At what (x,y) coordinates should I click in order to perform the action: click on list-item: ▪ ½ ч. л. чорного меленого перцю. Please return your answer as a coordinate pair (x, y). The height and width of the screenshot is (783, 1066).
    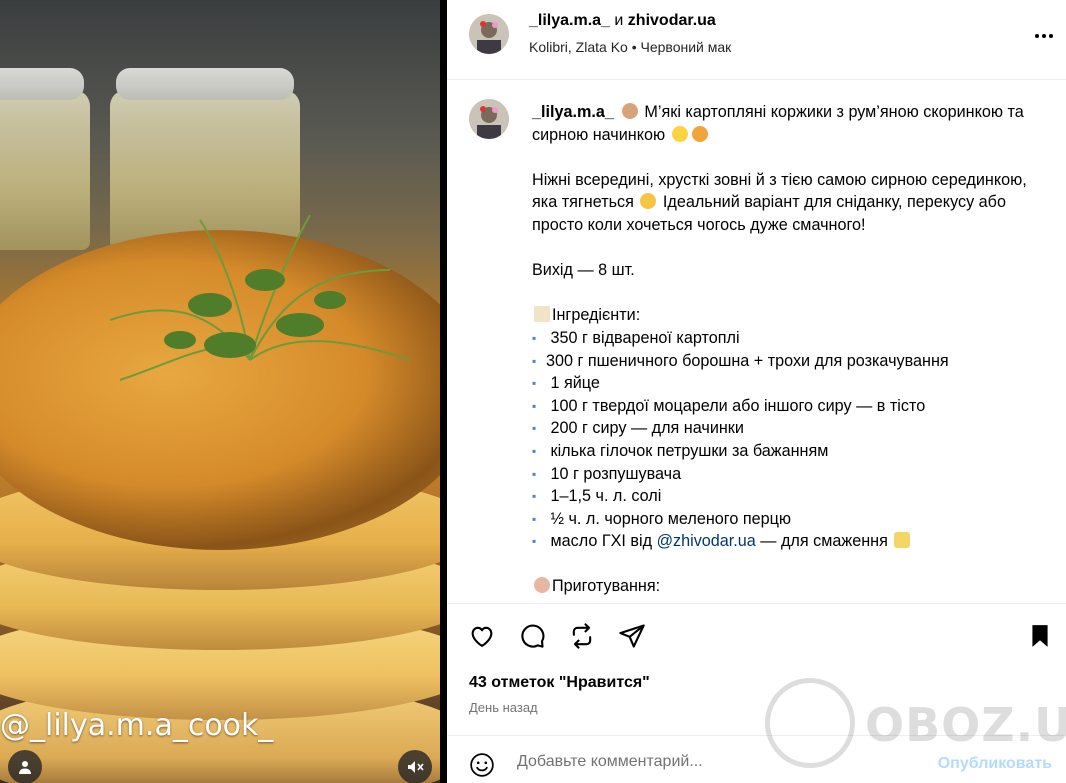
    Looking at the image, I should click on (792, 519).